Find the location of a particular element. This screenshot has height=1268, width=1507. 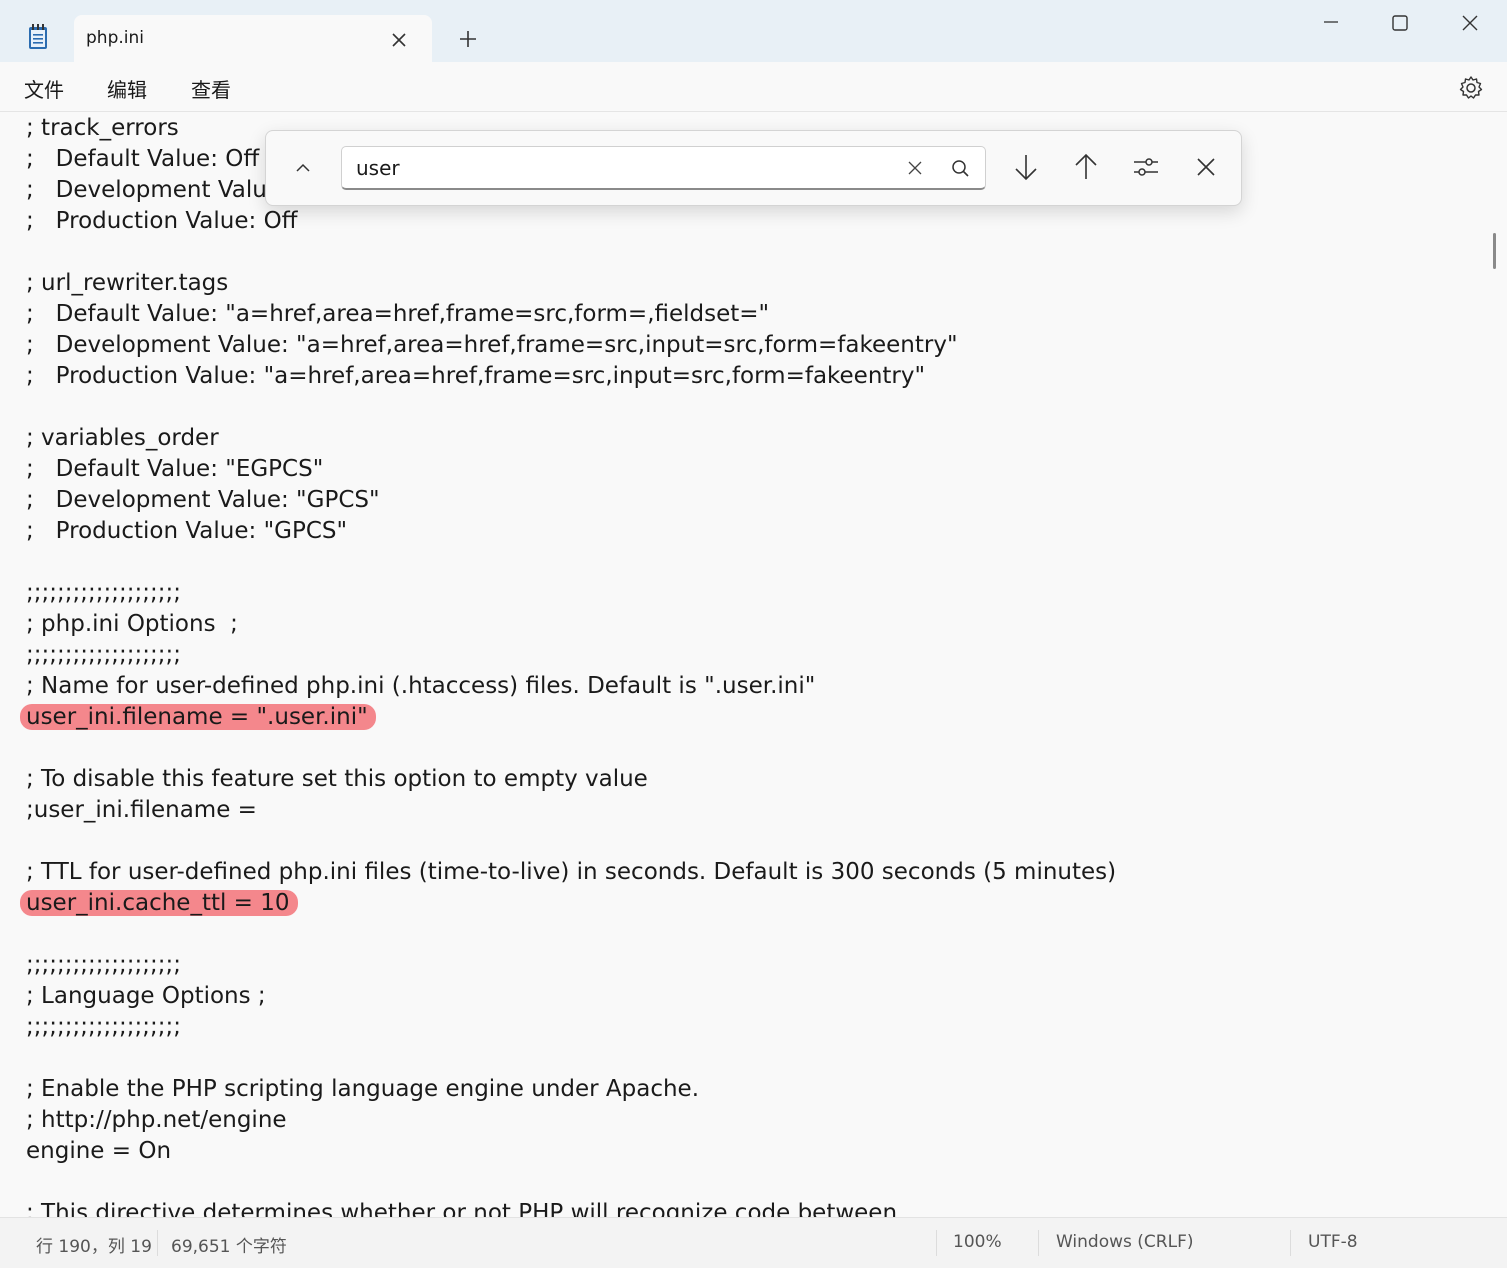

line-text: engine = On is located at coordinates (99, 1151).